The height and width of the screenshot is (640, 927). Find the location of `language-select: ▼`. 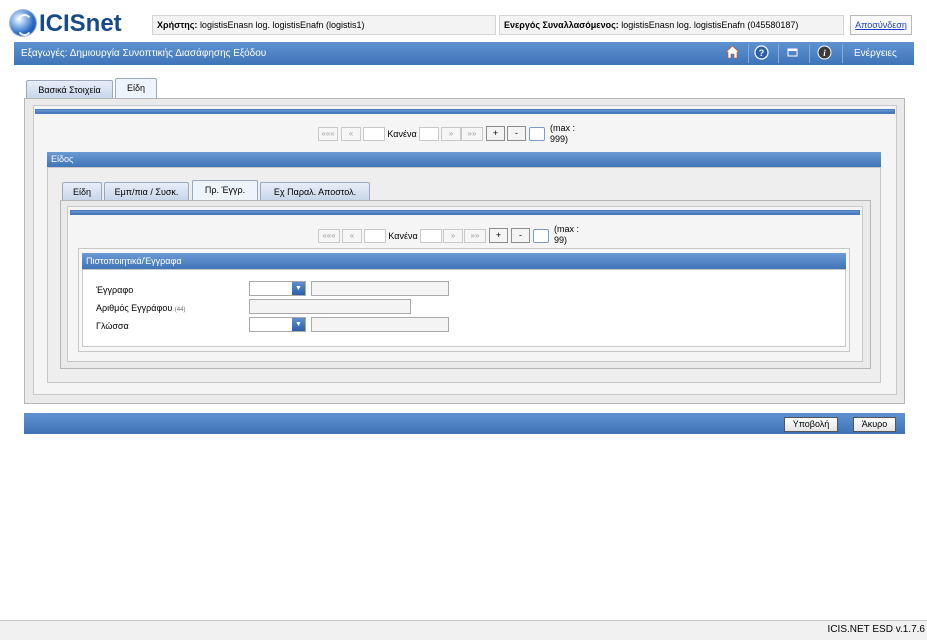

language-select: ▼ is located at coordinates (277, 324).